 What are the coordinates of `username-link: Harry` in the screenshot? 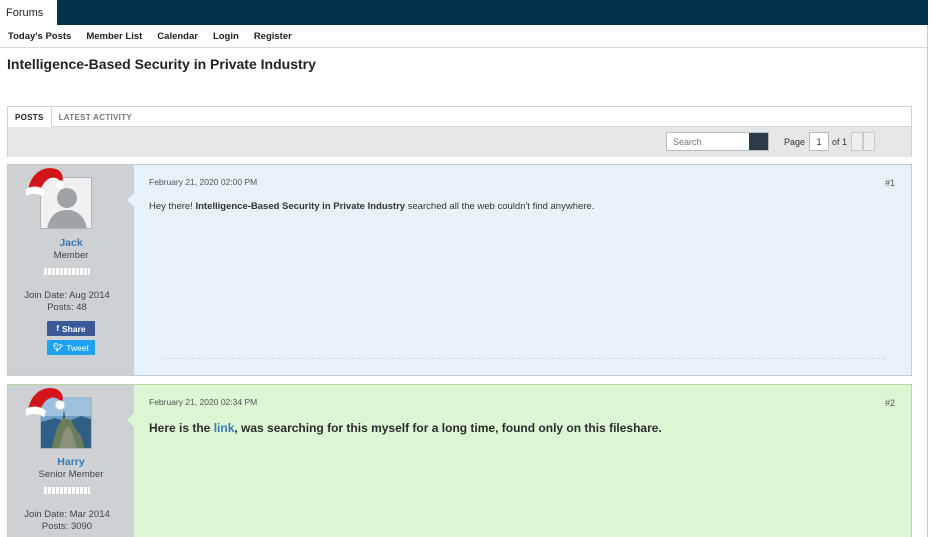 It's located at (71, 462).